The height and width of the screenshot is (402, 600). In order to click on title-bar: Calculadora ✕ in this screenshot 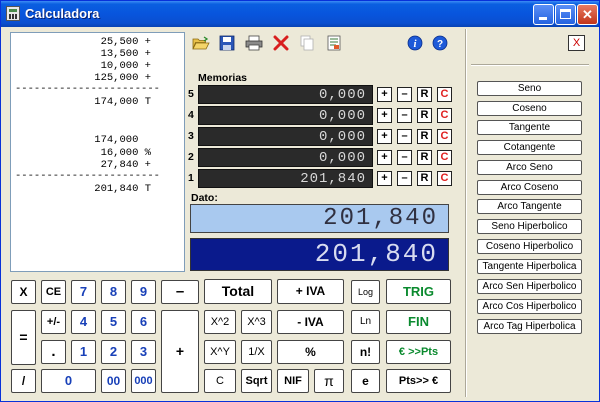, I will do `click(300, 14)`.